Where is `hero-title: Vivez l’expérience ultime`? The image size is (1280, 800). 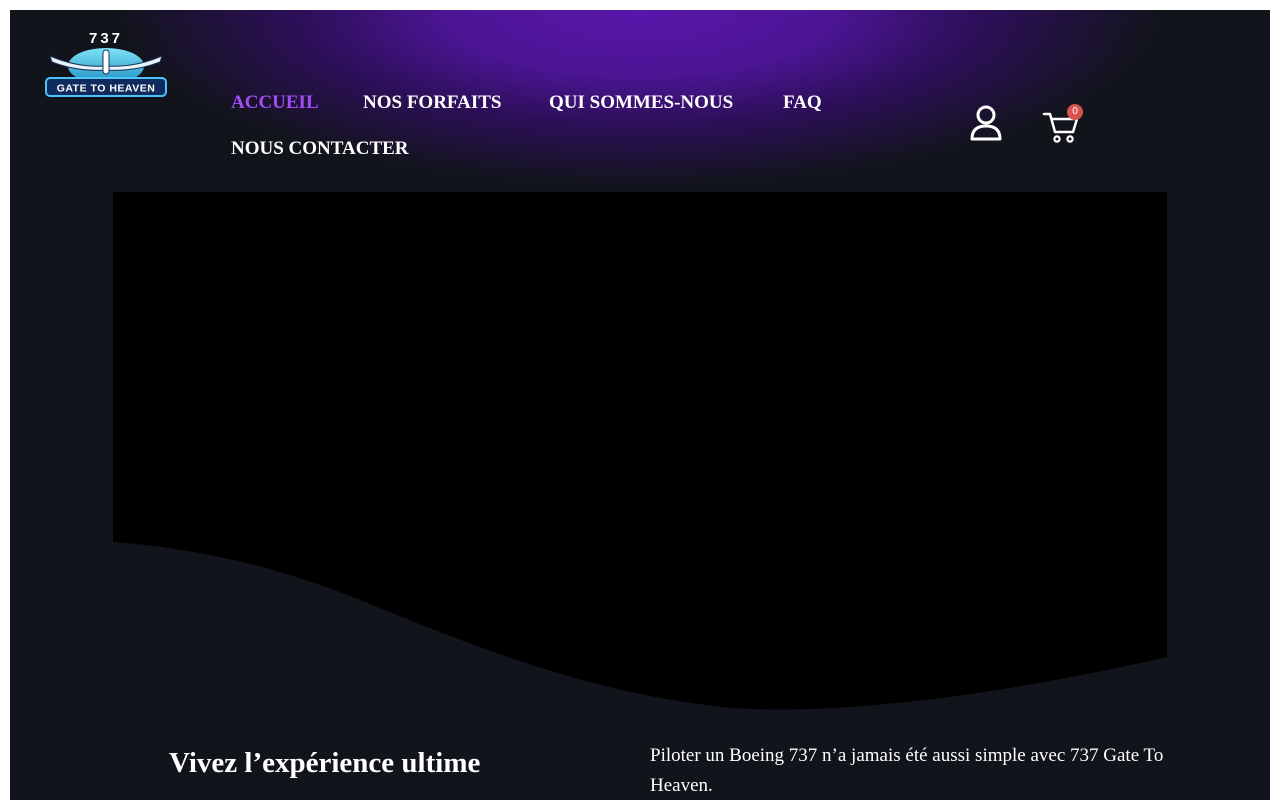 hero-title: Vivez l’expérience ultime is located at coordinates (325, 763).